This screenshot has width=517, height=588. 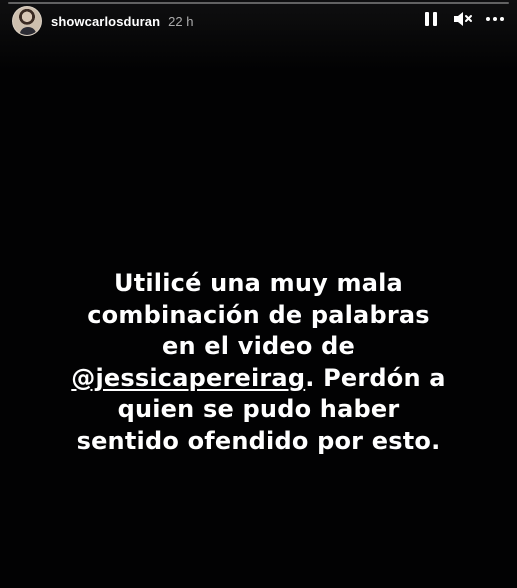 What do you see at coordinates (105, 21) in the screenshot?
I see `username: showcarlosduran` at bounding box center [105, 21].